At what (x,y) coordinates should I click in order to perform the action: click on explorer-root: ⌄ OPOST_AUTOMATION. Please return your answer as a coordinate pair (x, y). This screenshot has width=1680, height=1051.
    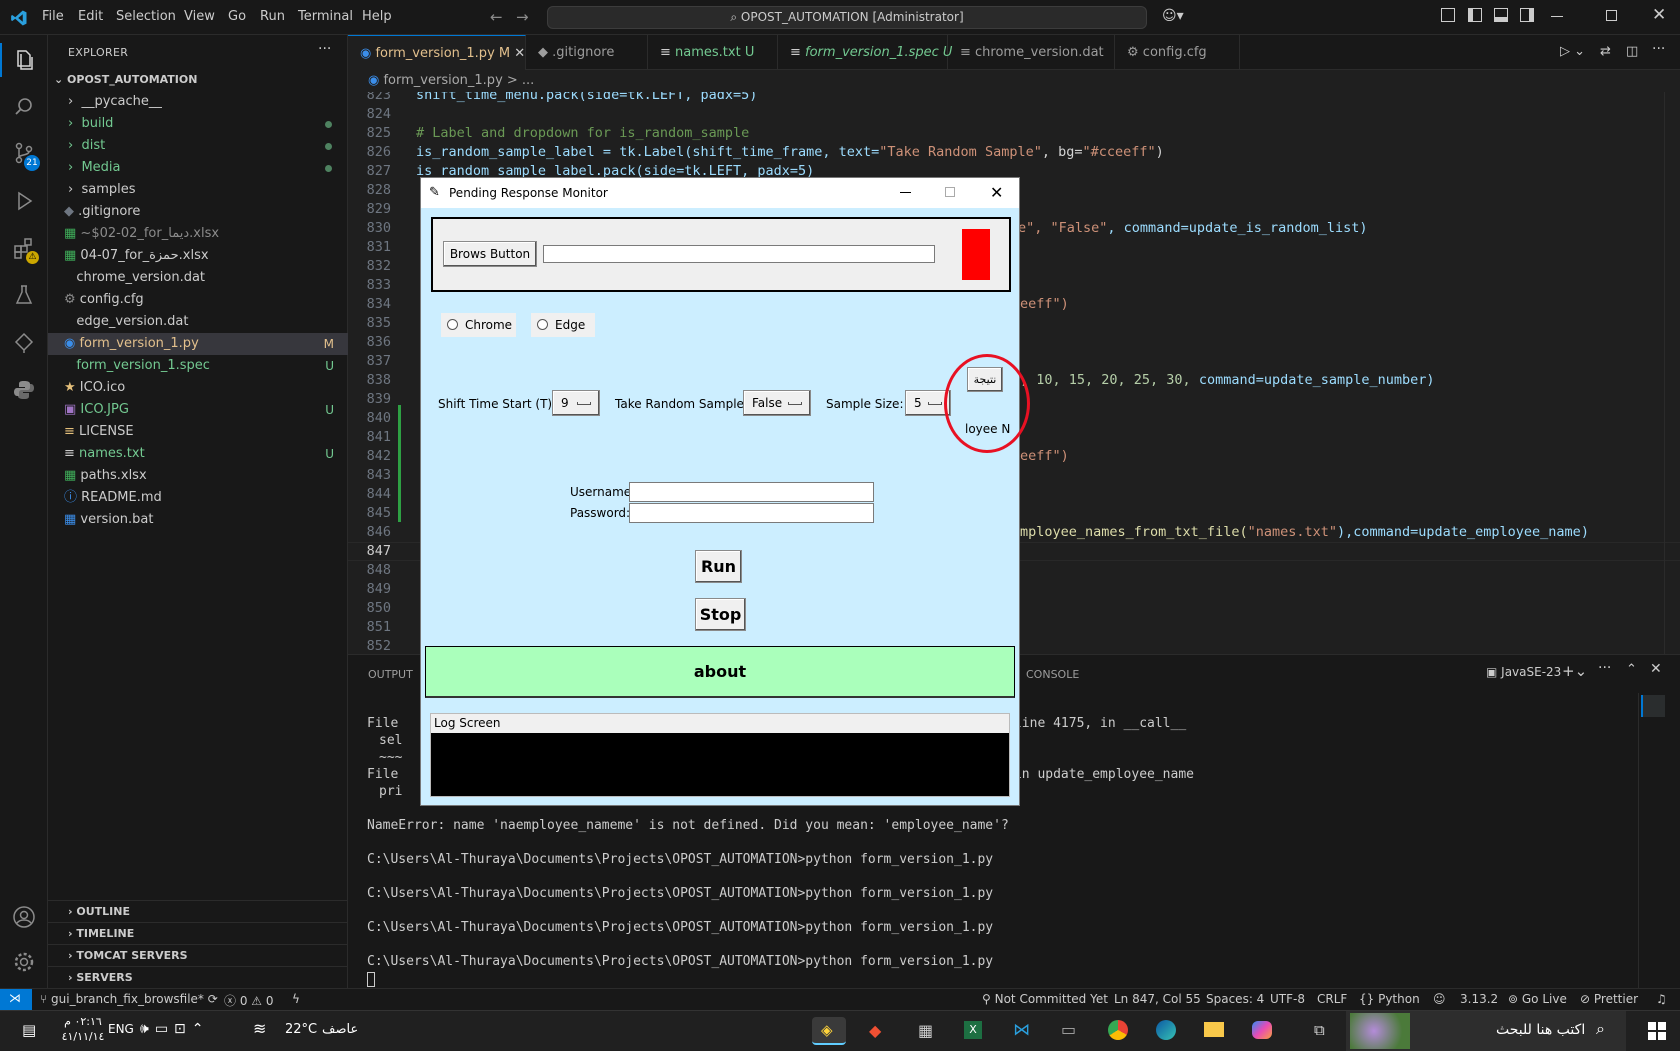
    Looking at the image, I should click on (198, 80).